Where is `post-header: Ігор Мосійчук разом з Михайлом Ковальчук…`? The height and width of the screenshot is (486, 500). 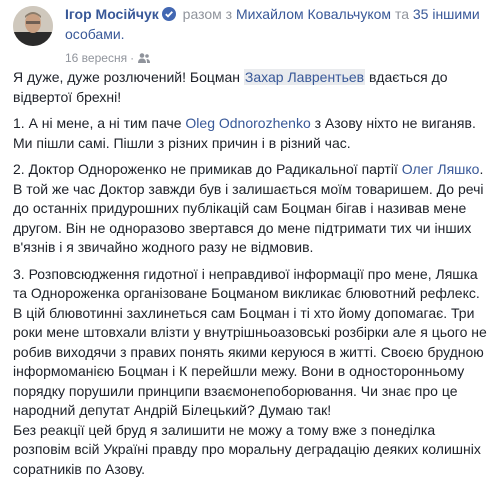
post-header: Ігор Мосійчук разом з Михайлом Ковальчук… is located at coordinates (253, 34).